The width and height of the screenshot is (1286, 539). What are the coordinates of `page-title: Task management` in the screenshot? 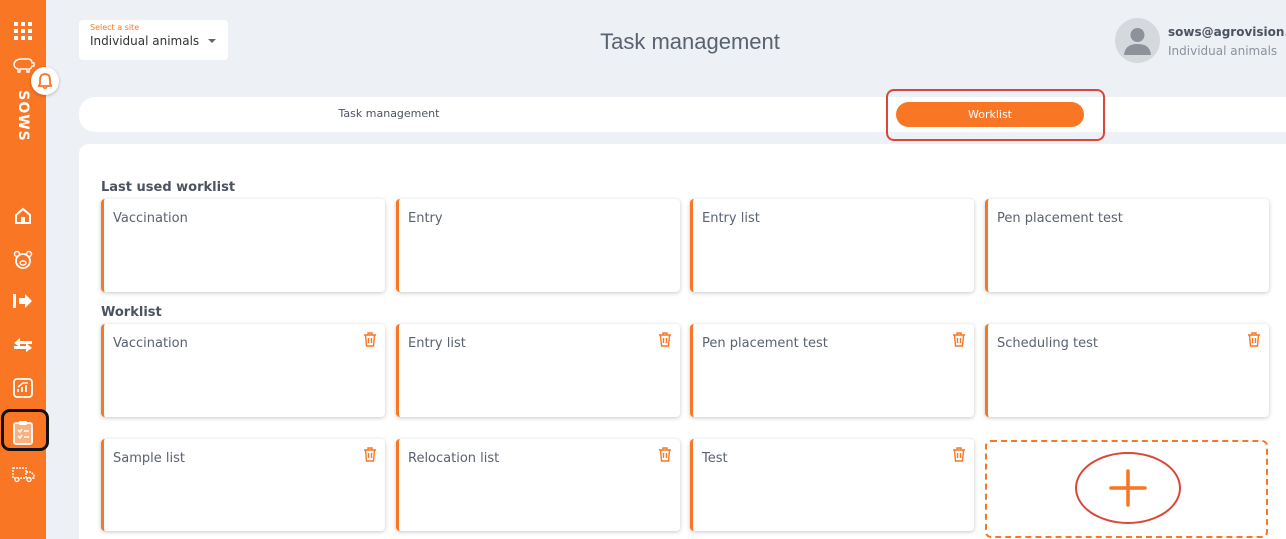 It's located at (690, 41).